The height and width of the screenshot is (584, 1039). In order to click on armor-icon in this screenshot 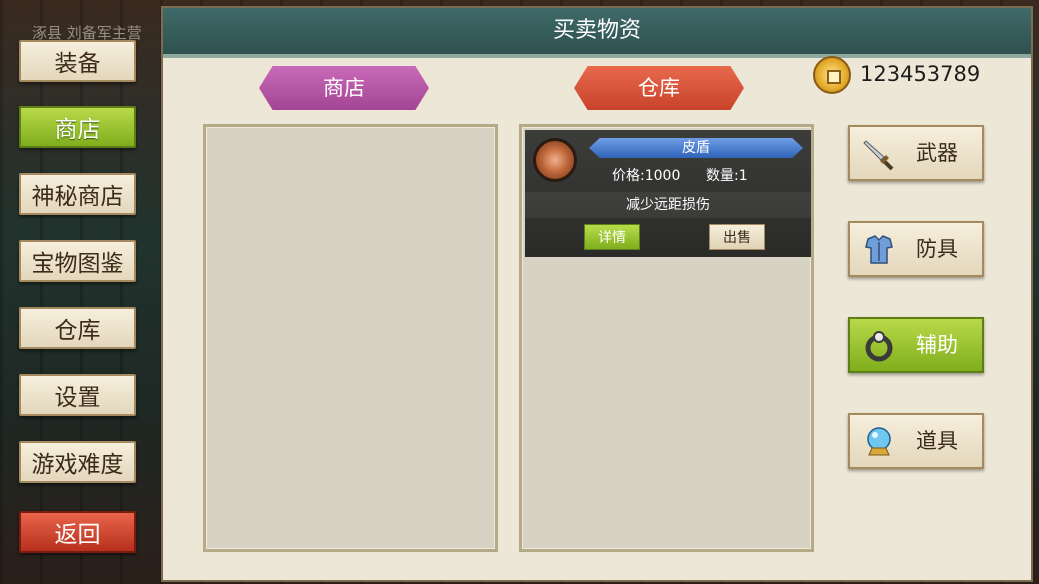, I will do `click(879, 249)`.